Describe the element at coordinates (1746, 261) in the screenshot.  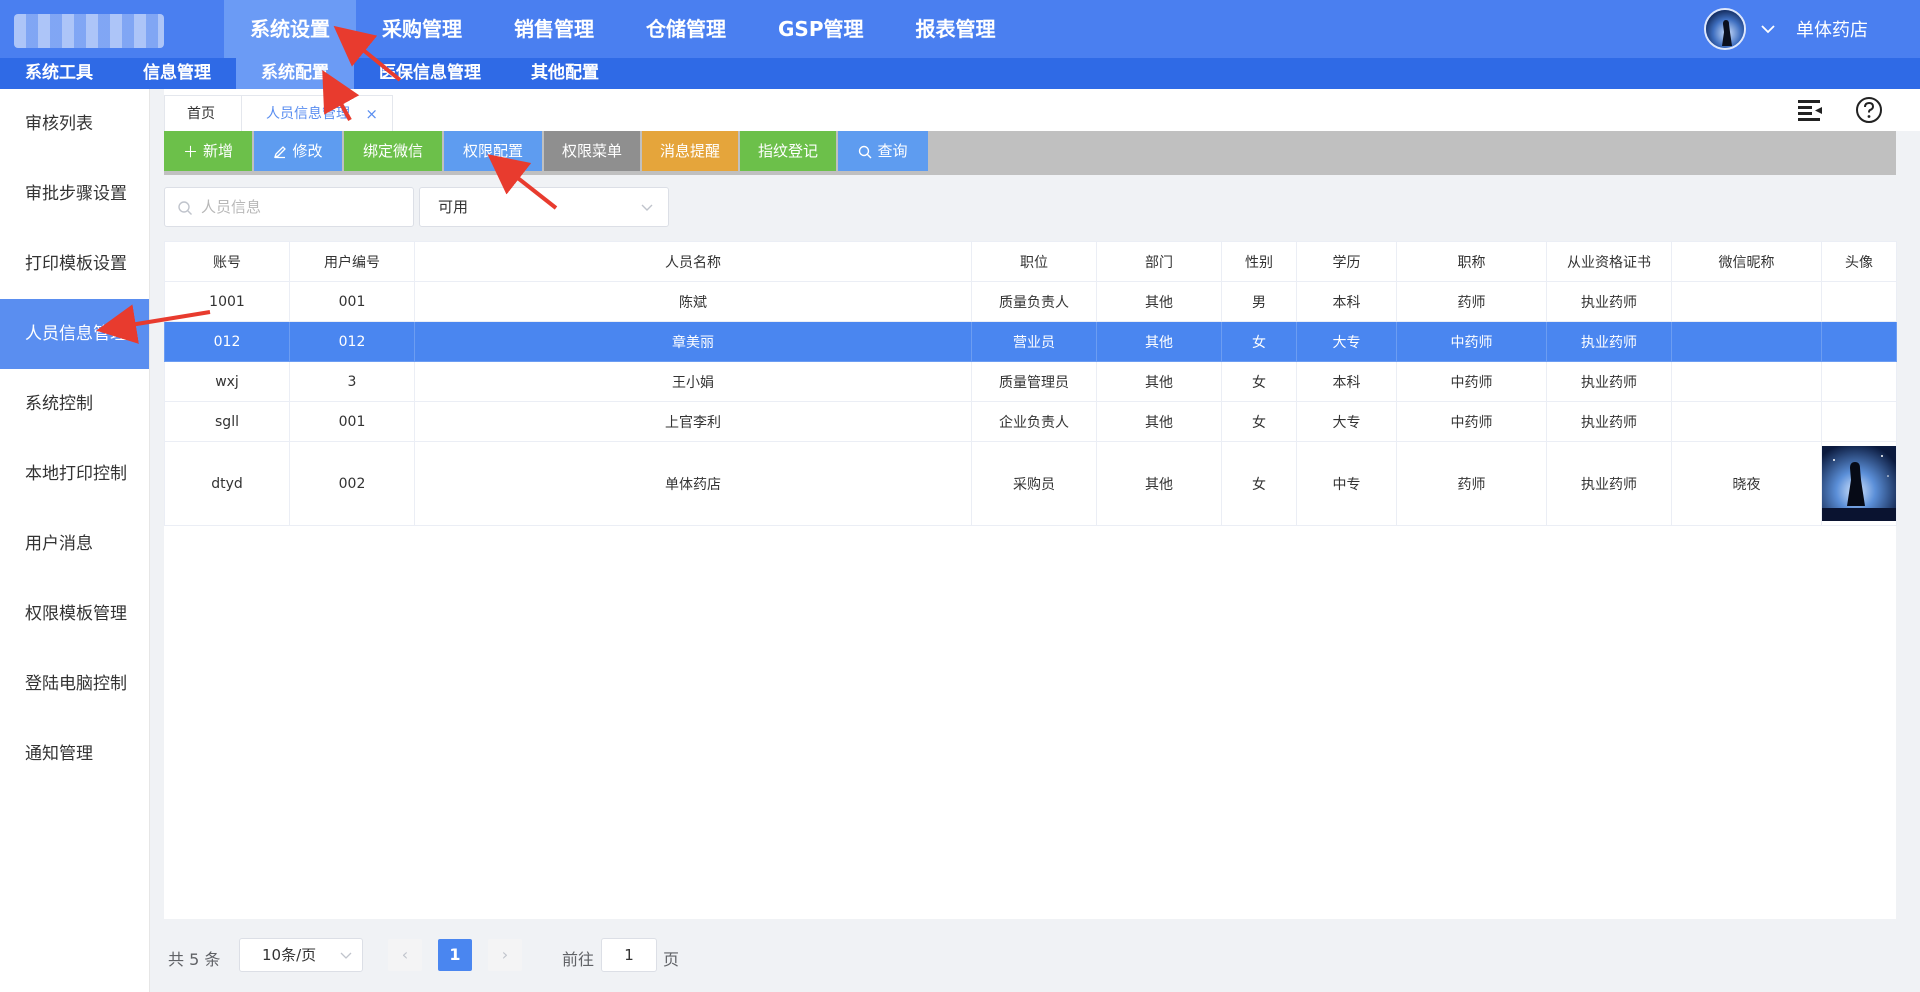
I see `column-header: 微信昵称` at that location.